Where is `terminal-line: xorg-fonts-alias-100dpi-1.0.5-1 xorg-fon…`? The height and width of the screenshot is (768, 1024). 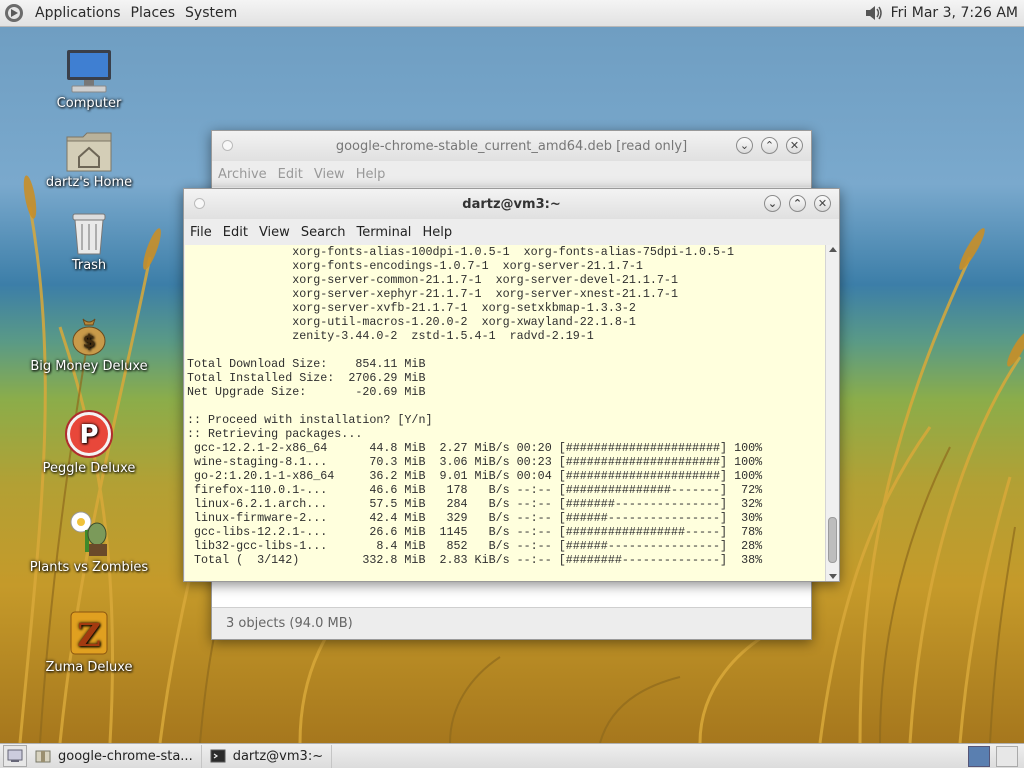
terminal-line: xorg-fonts-alias-100dpi-1.0.5-1 xorg-fon… is located at coordinates (461, 252).